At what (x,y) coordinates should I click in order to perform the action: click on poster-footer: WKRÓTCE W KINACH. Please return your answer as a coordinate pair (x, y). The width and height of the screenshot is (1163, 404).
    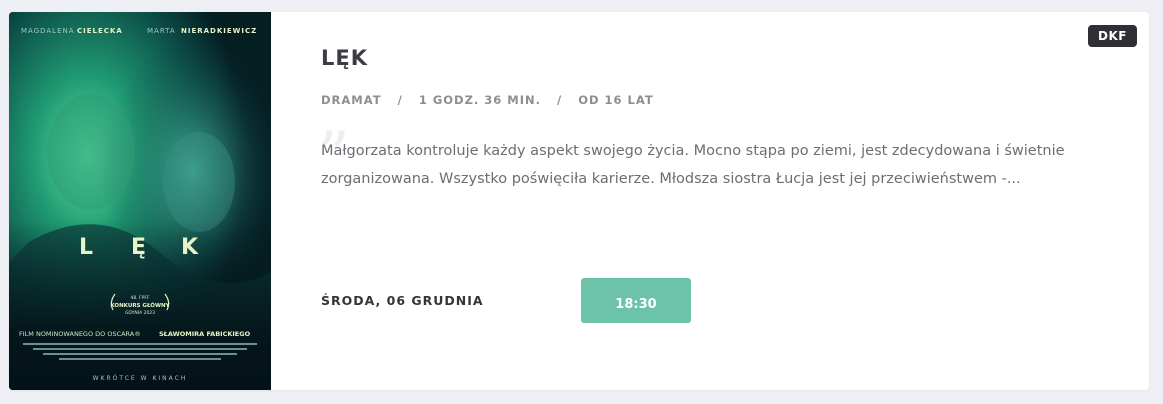
    Looking at the image, I should click on (140, 378).